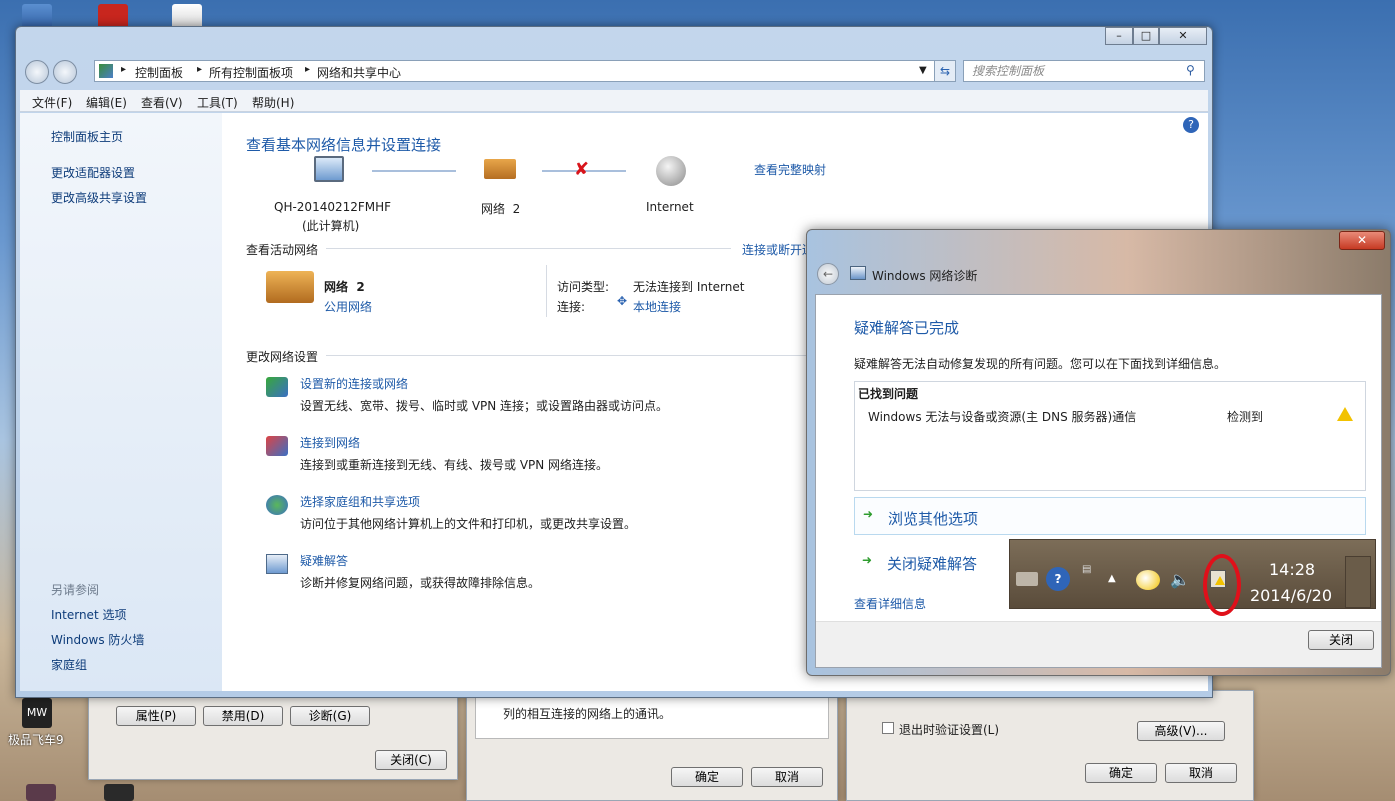  Describe the element at coordinates (106, 102) in the screenshot. I see `menu-edit: 编辑(E)` at that location.